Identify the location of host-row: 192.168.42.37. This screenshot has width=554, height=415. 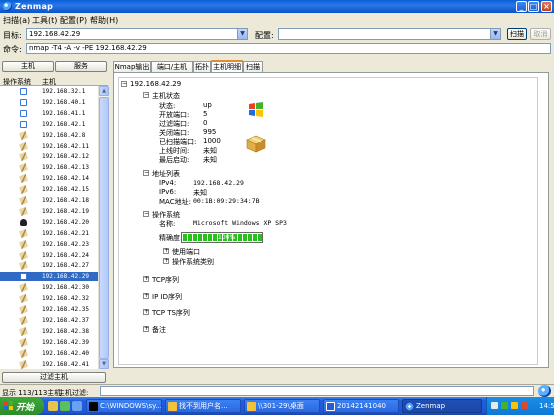
(49, 320).